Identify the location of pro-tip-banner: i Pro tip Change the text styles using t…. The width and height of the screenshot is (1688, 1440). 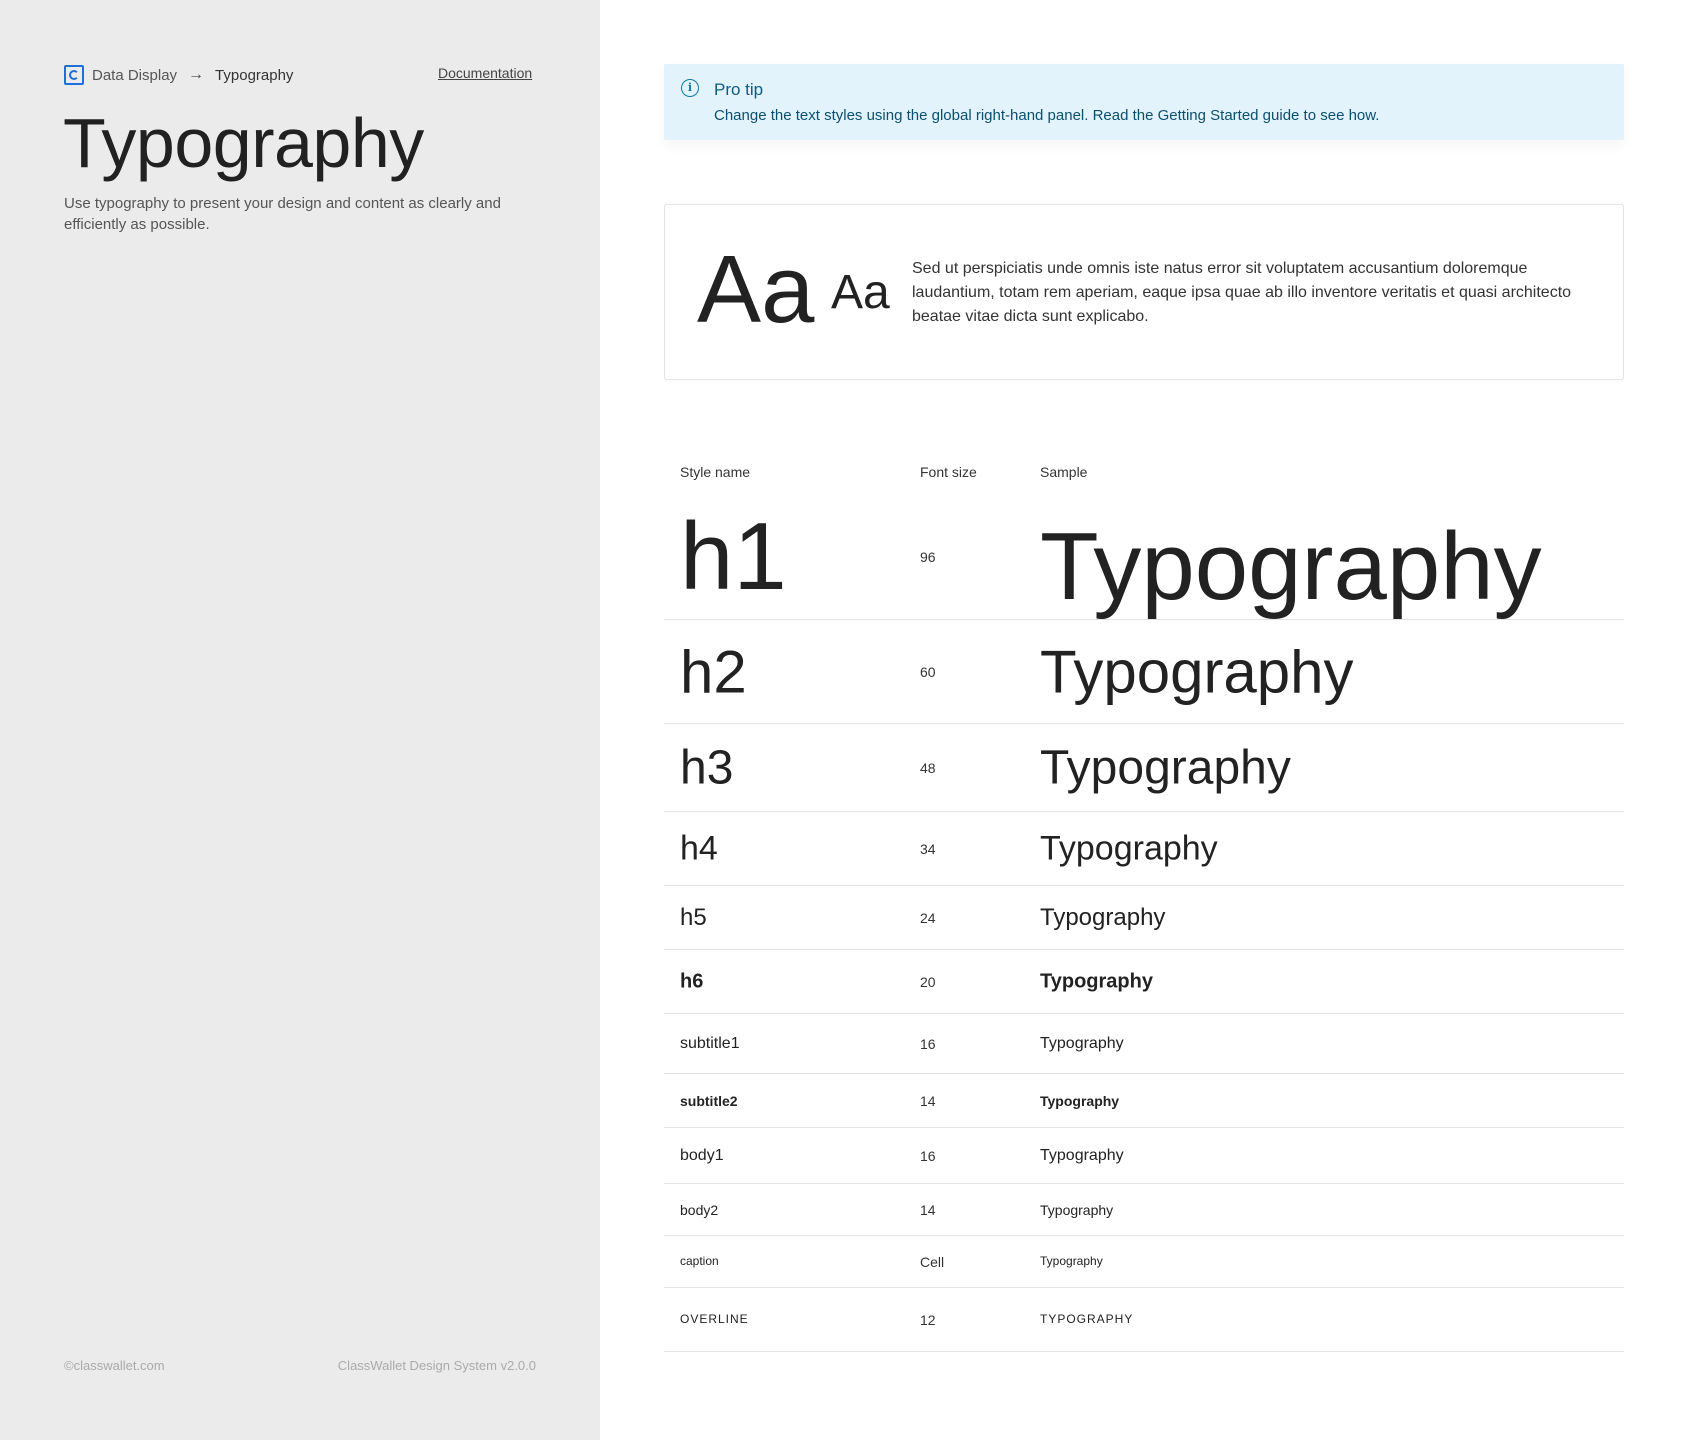
(1144, 102).